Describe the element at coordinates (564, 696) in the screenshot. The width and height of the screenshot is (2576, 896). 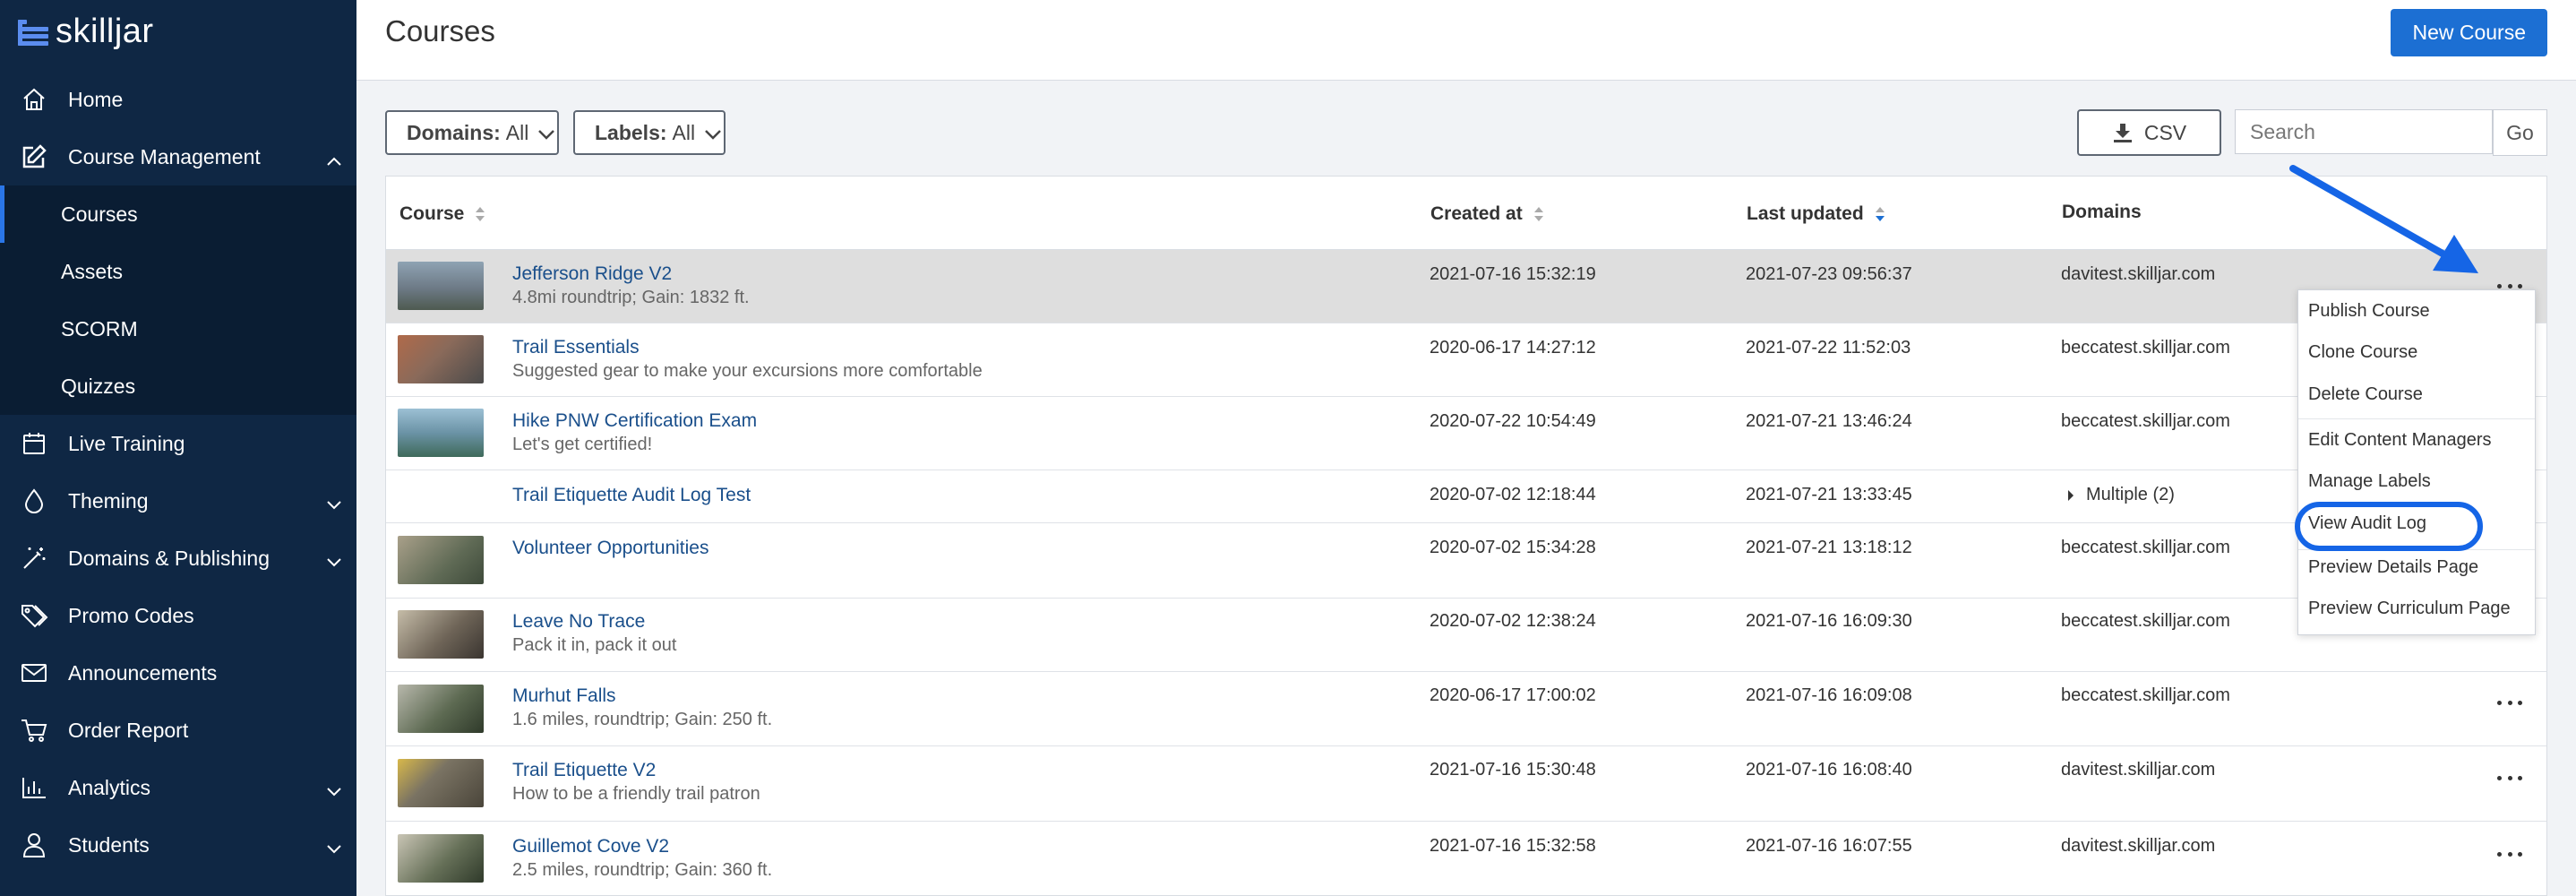
I see `course-title-link: Murhut Falls` at that location.